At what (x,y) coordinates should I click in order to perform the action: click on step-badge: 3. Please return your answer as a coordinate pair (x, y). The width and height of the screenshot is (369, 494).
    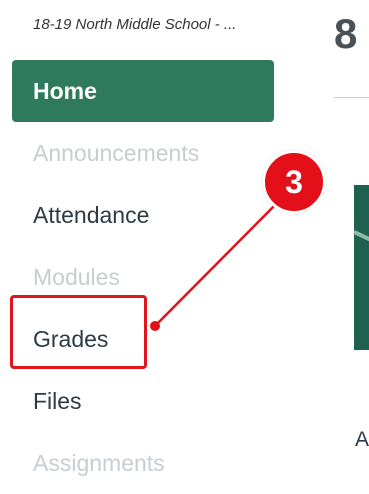
    Looking at the image, I should click on (294, 182).